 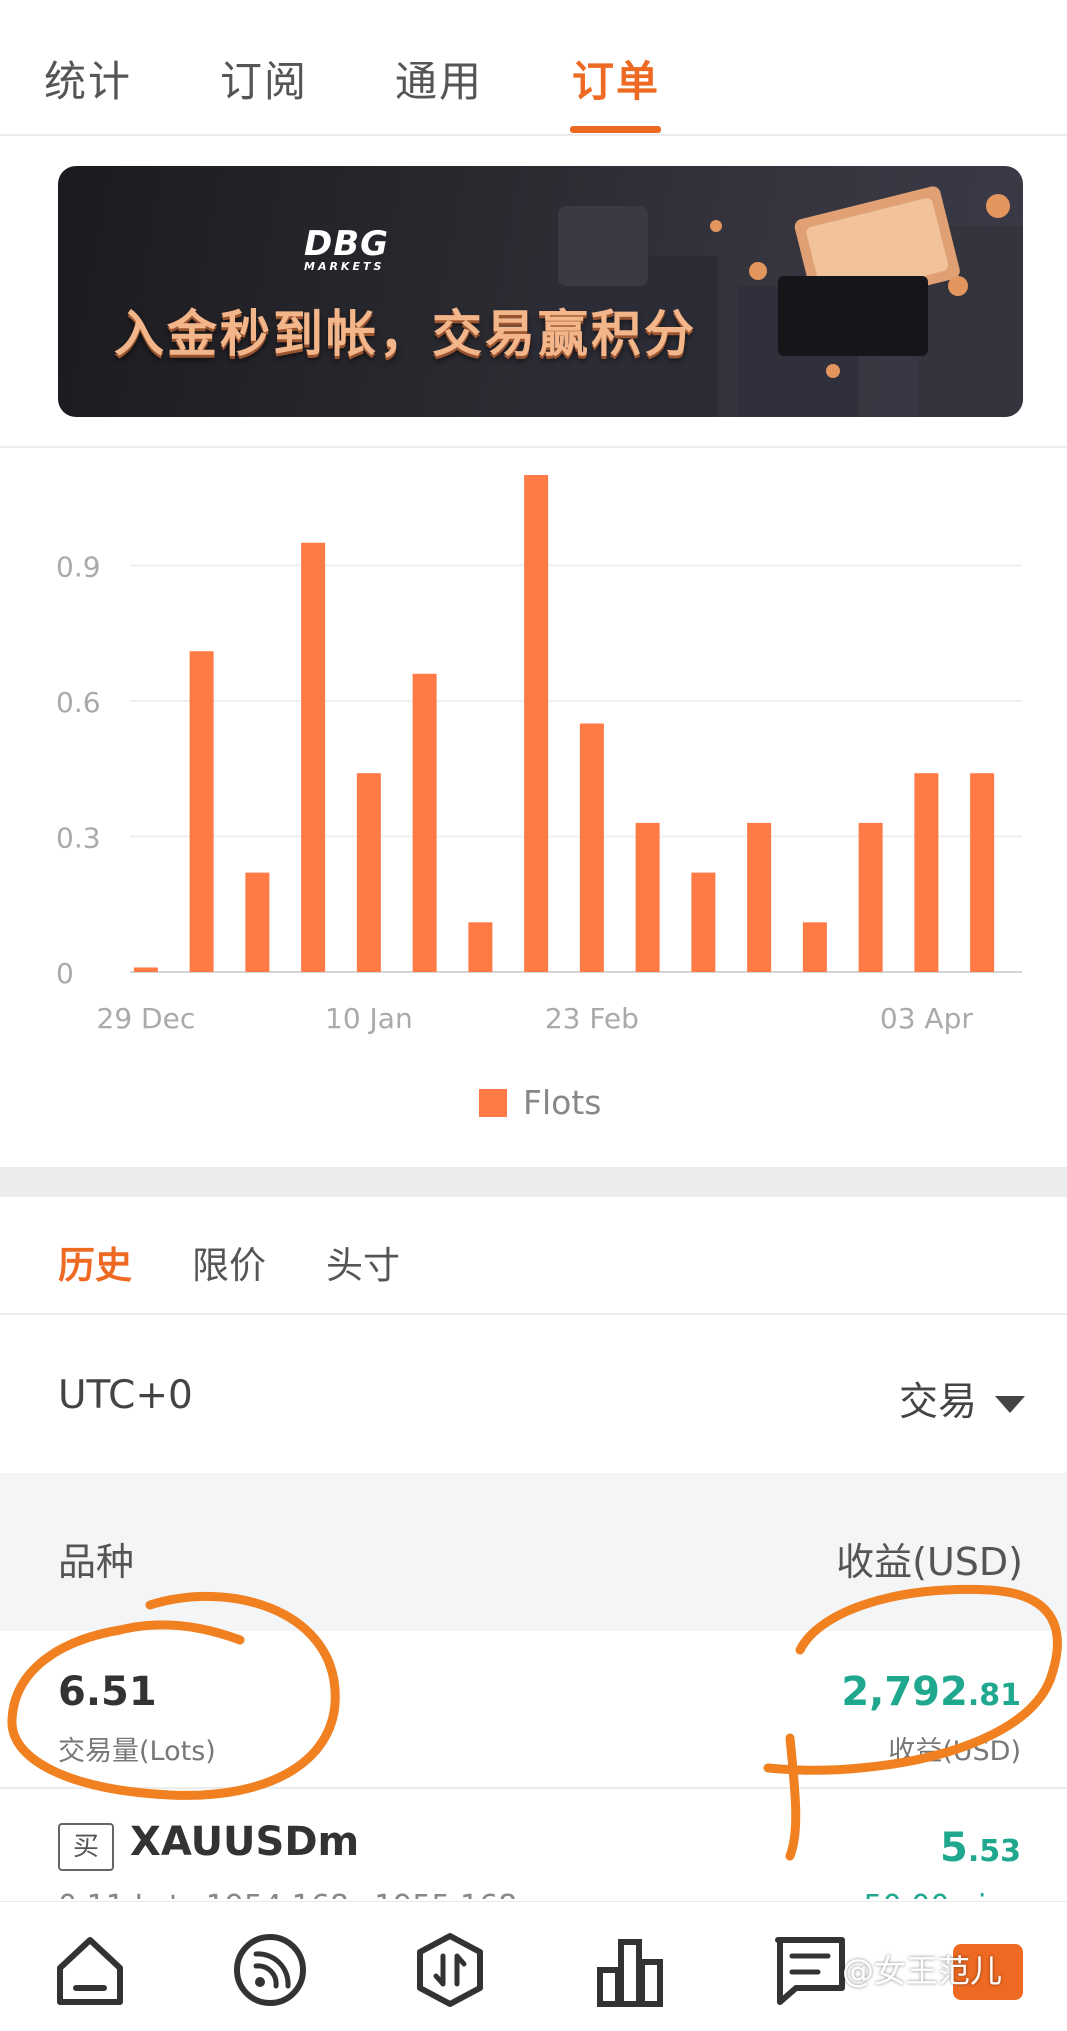 What do you see at coordinates (591, 847) in the screenshot?
I see `bar-23-Feb` at bounding box center [591, 847].